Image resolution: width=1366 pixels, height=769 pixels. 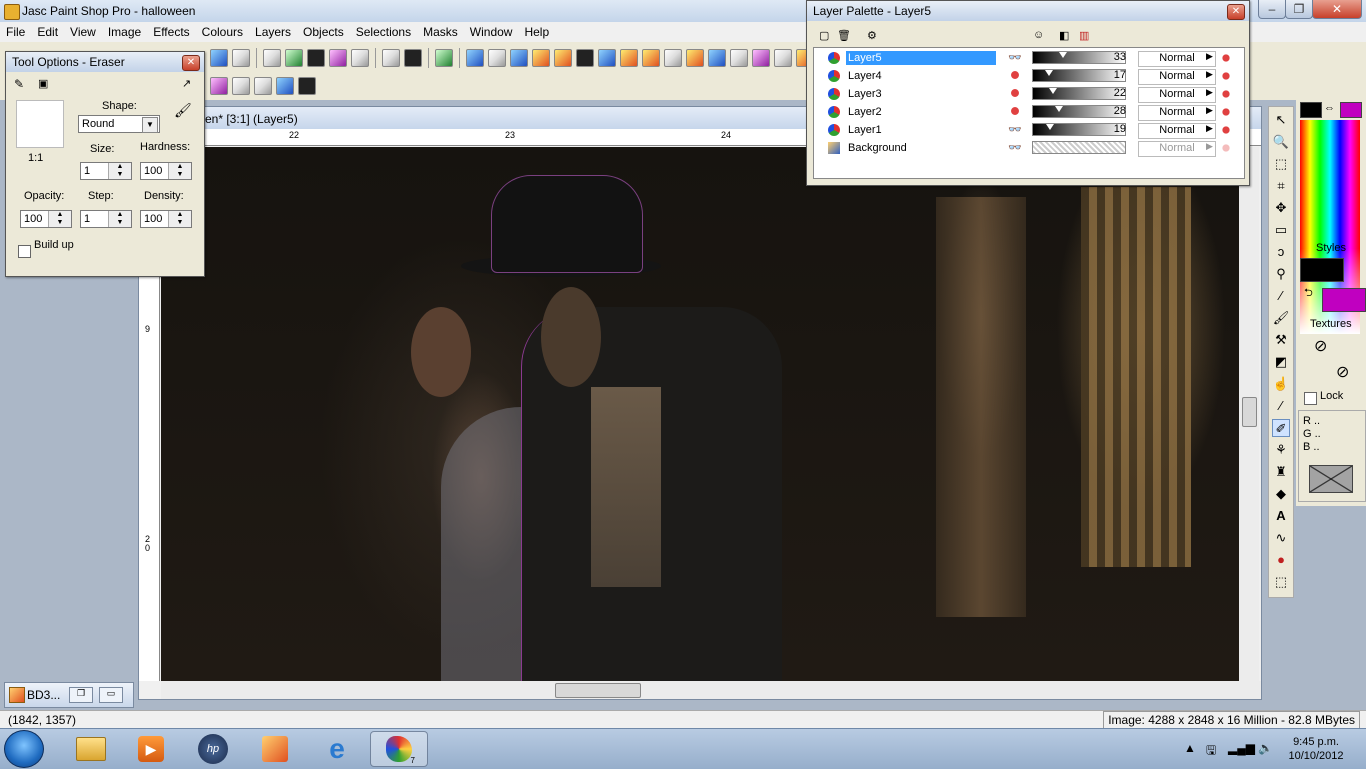 What do you see at coordinates (1281, 120) in the screenshot?
I see `pointer-tool-icon: ↖` at bounding box center [1281, 120].